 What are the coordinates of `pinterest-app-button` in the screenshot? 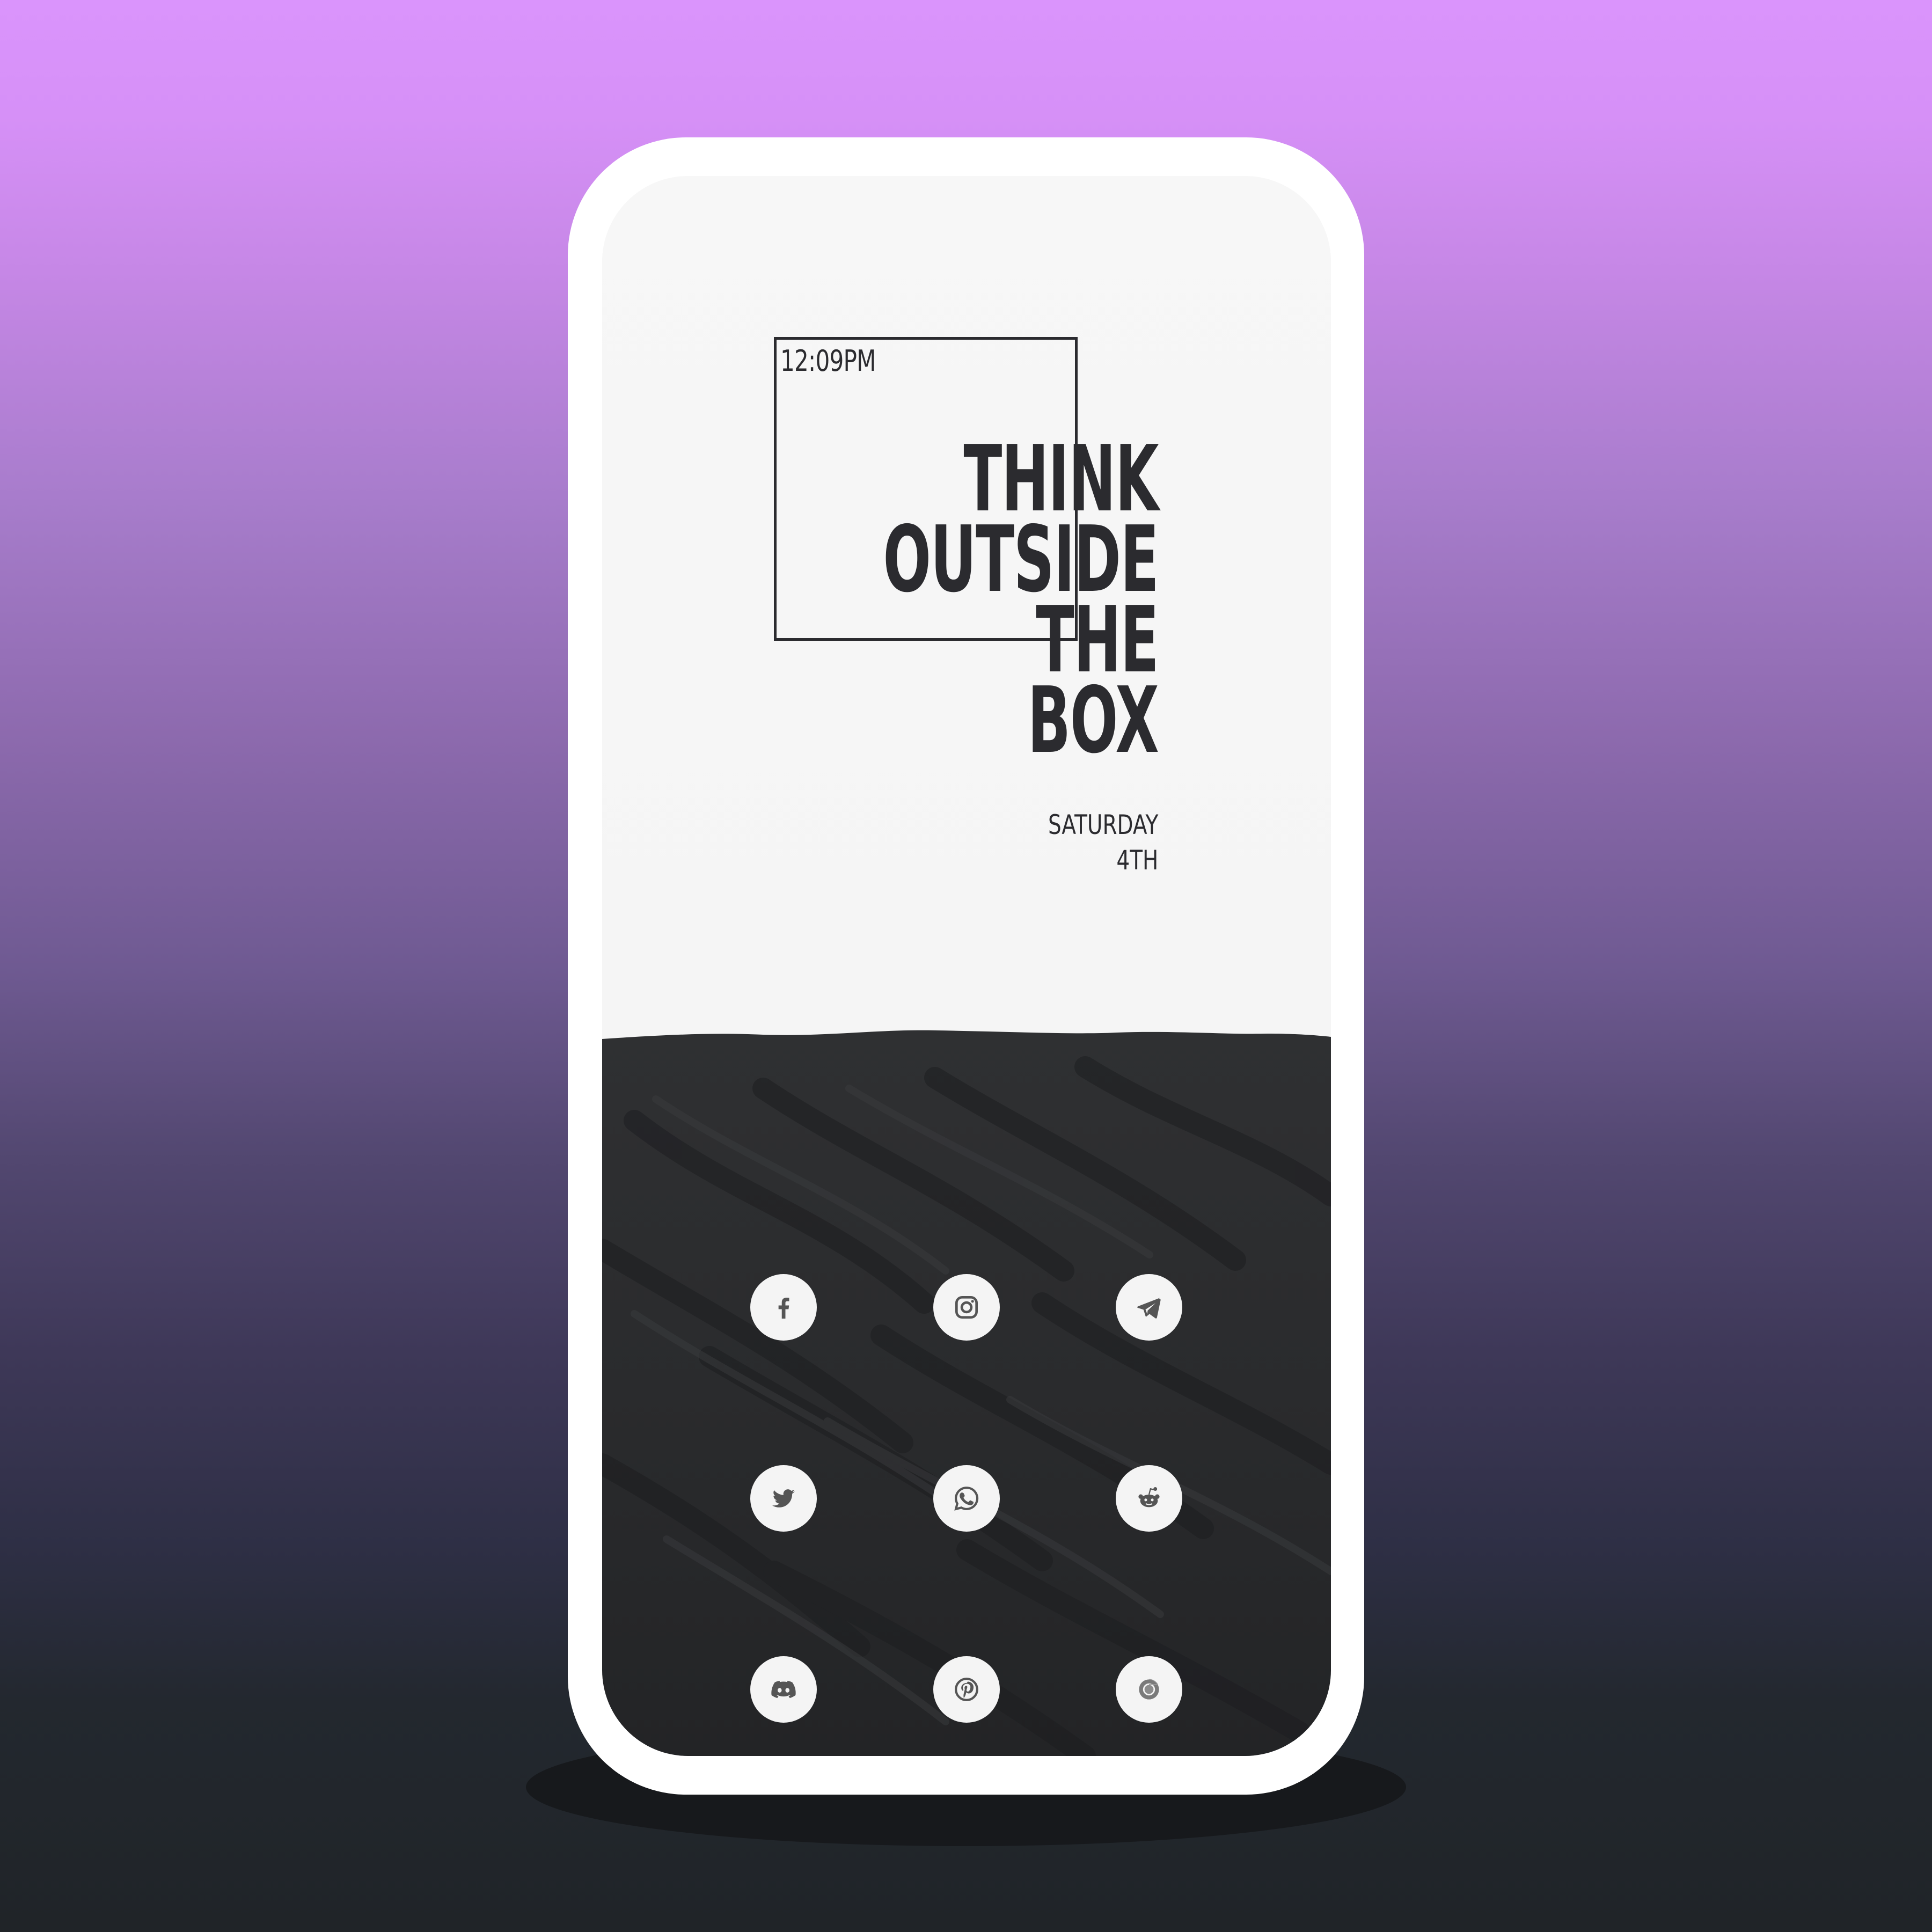 It's located at (966, 1689).